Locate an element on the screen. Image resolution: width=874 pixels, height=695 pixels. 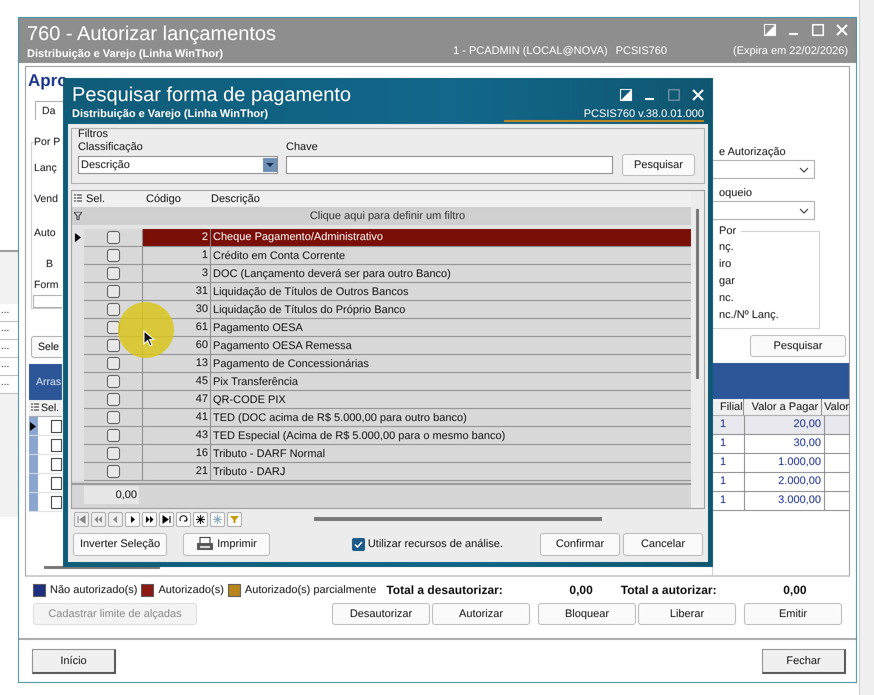
sum-cell: 0,00 is located at coordinates (111, 495).